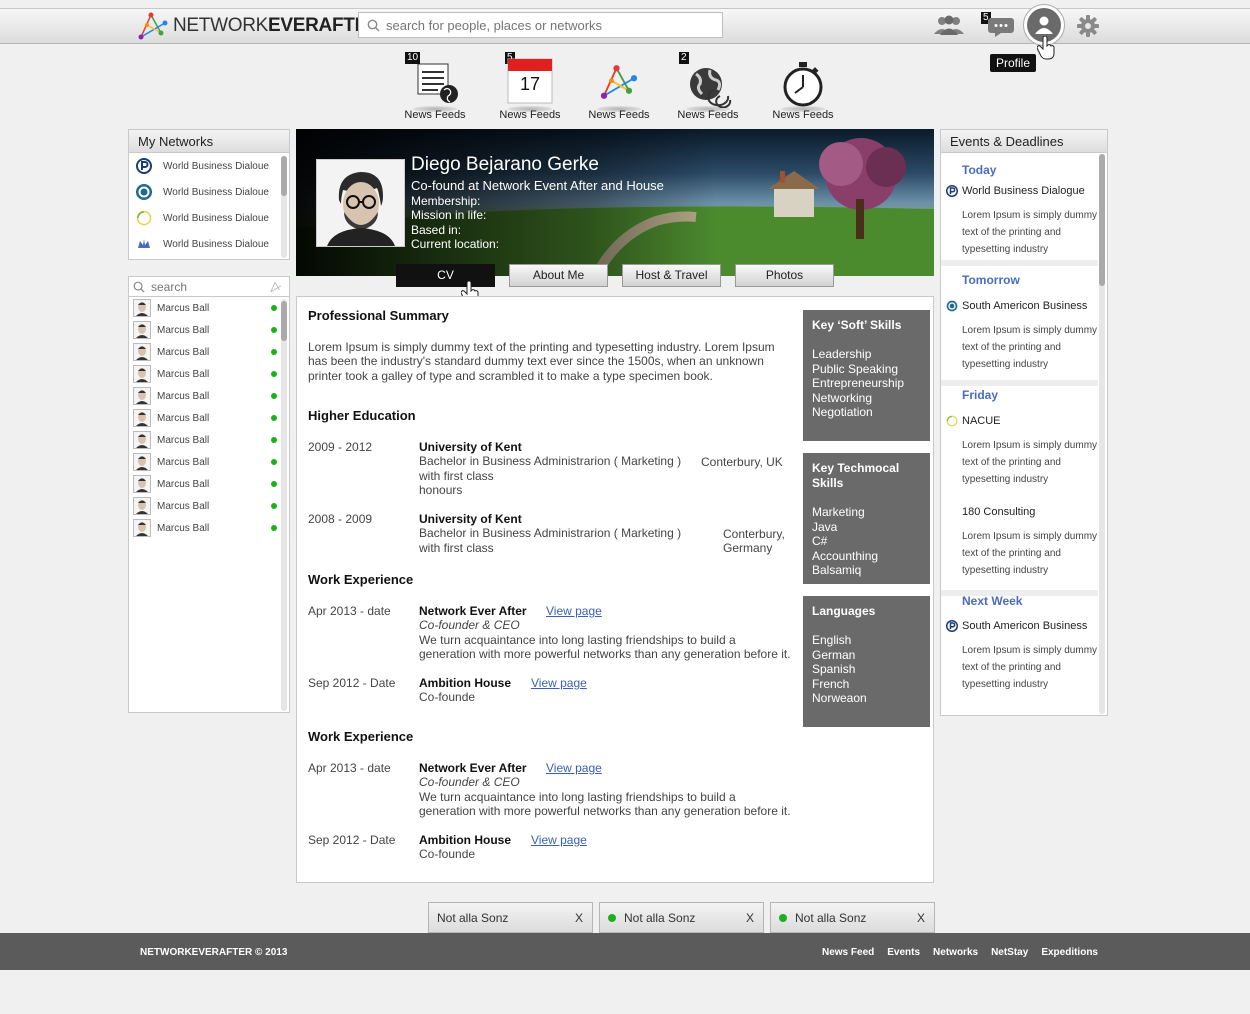  I want to click on calendar-day: 17, so click(530, 84).